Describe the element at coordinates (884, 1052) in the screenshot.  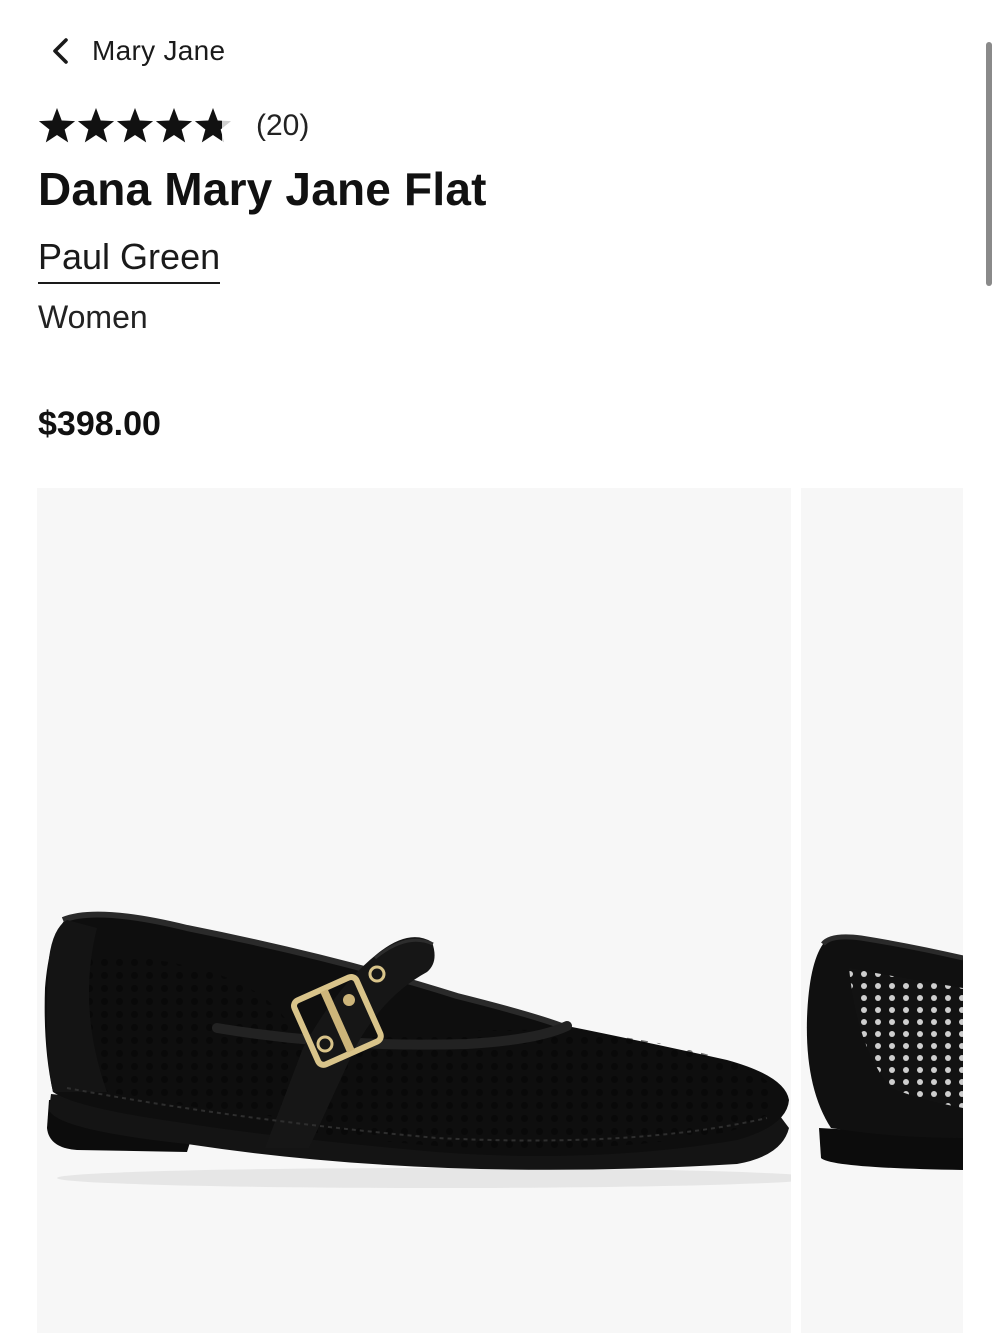
I see `shoe-rear-view-image` at that location.